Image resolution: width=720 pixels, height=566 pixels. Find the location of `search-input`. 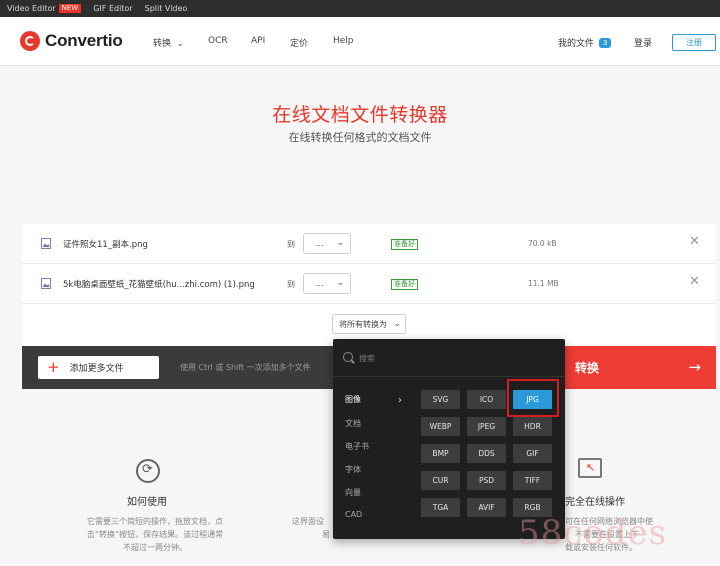

search-input is located at coordinates (454, 358).